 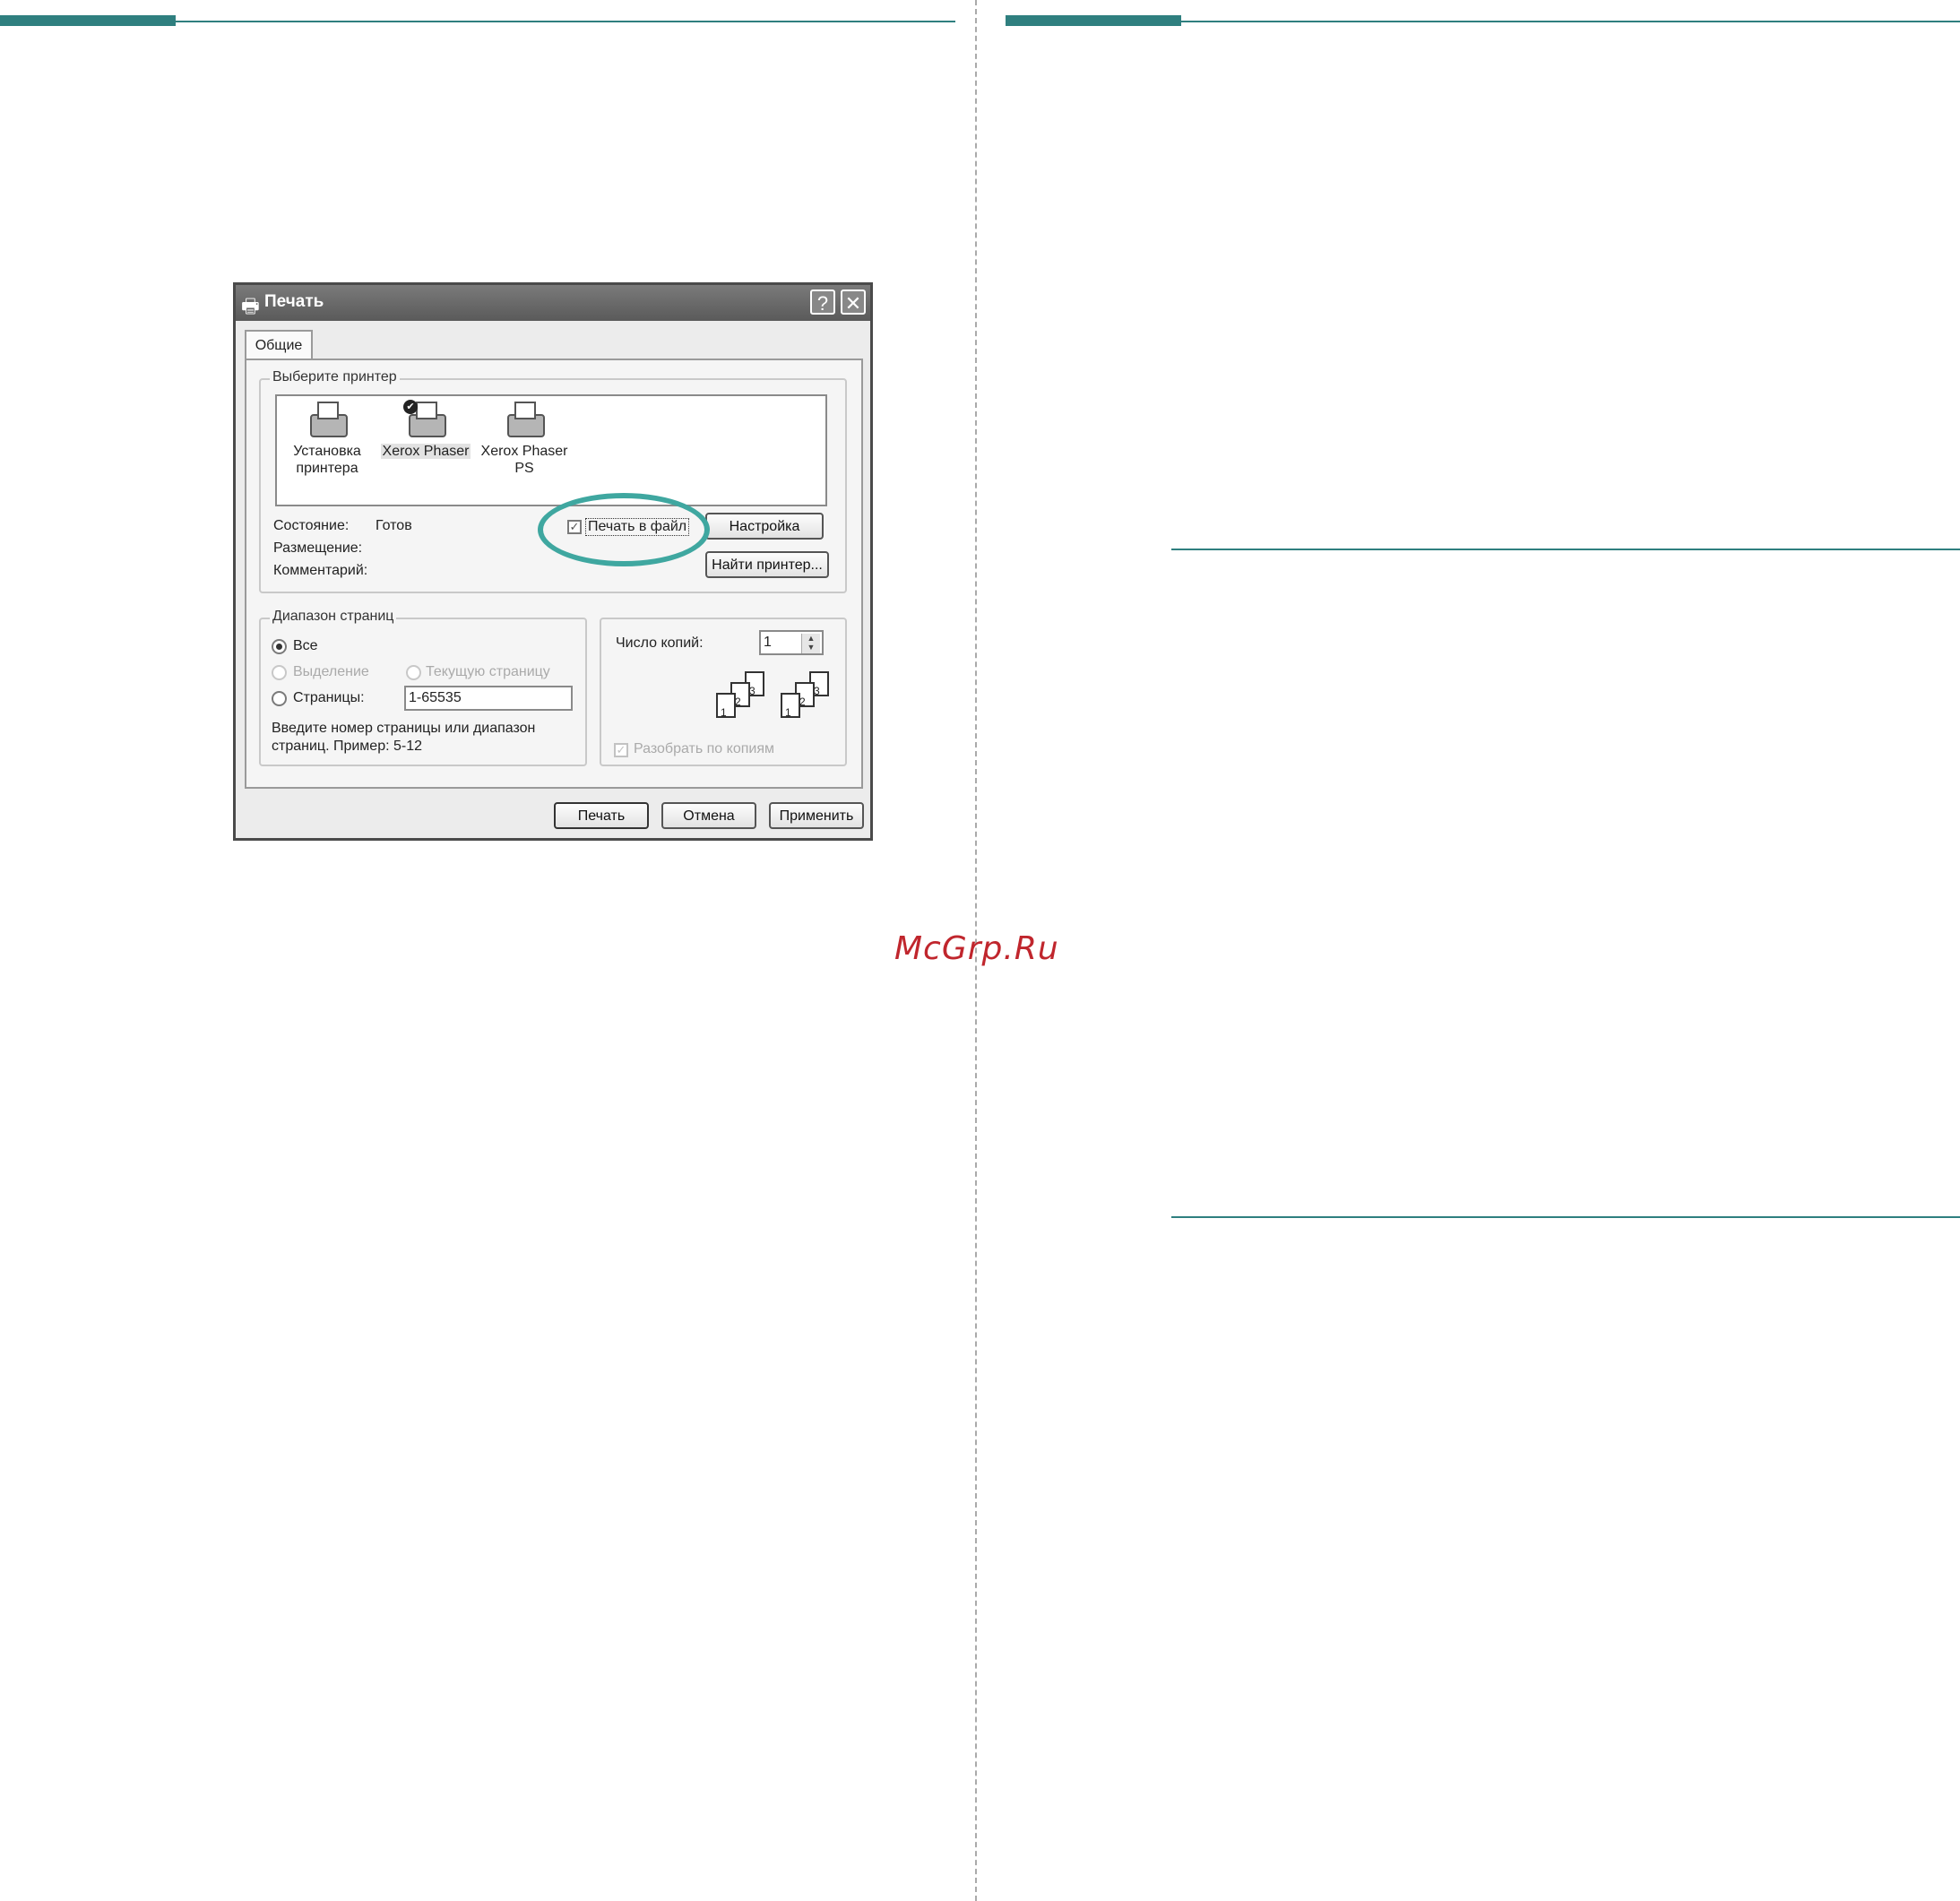 I want to click on printer-item-label: Установка, so click(x=327, y=451).